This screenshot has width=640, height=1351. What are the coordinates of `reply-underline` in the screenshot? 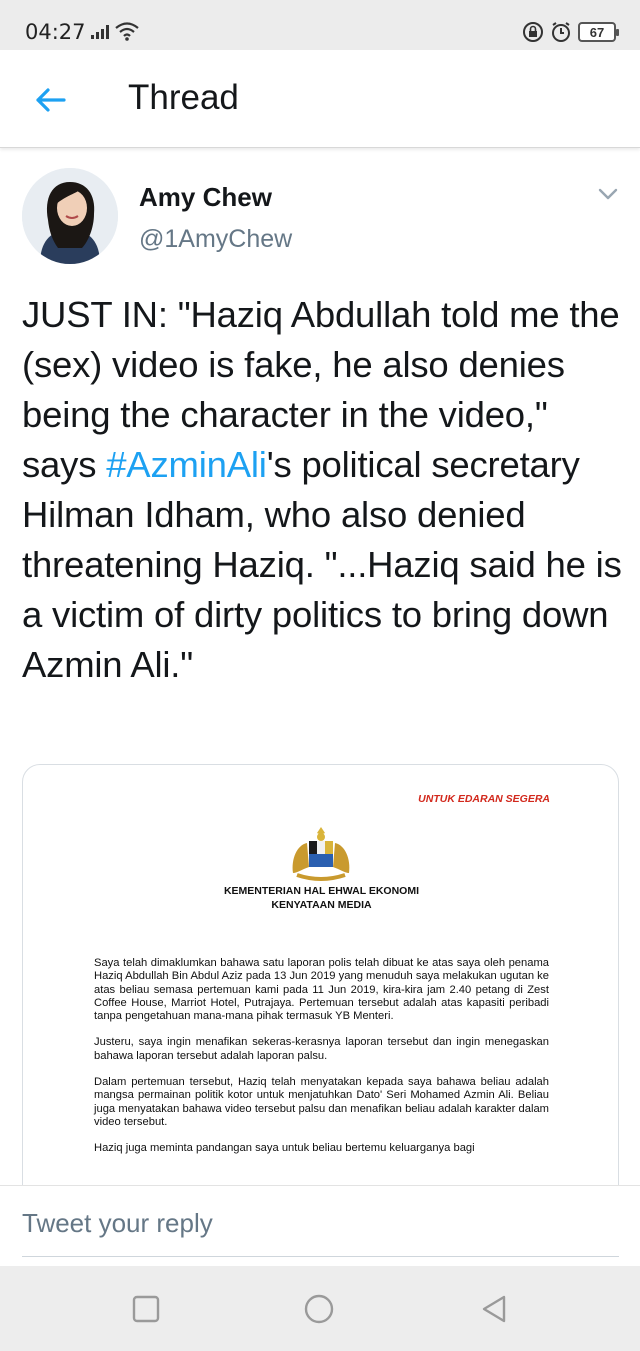 It's located at (320, 1256).